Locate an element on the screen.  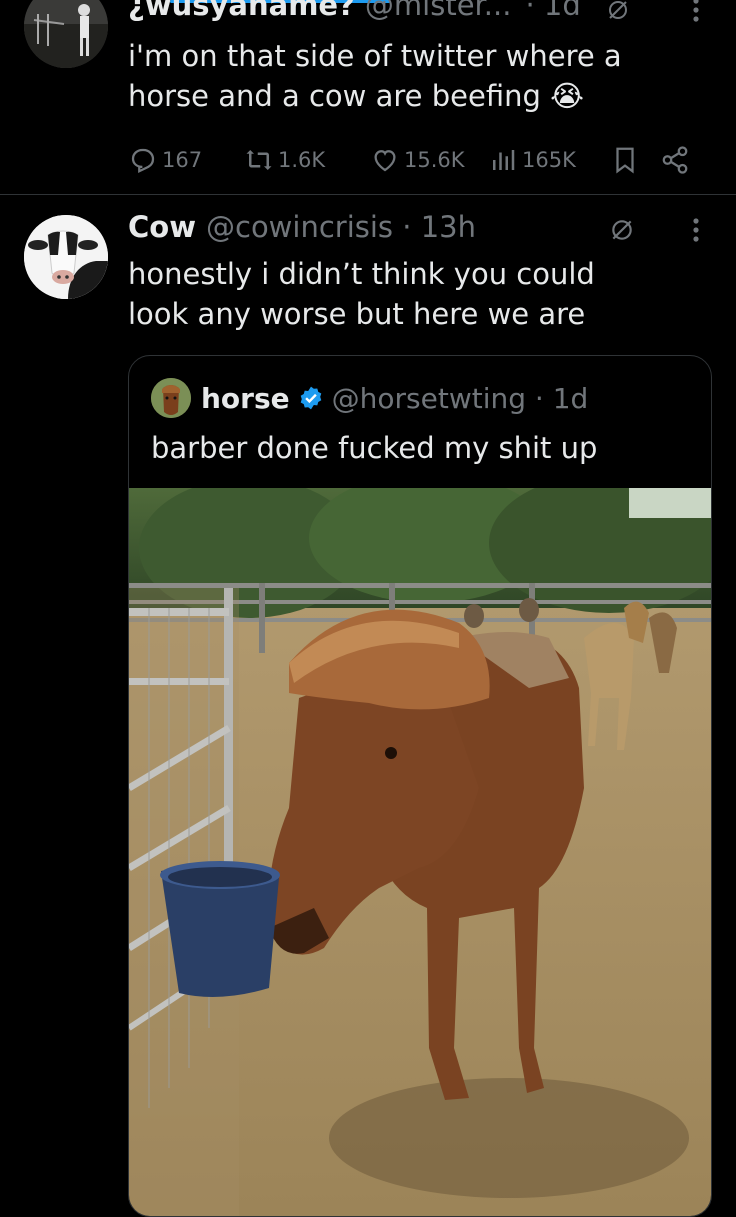
tweet-2-header: Cow @cowincrisis · 13h is located at coordinates (302, 227).